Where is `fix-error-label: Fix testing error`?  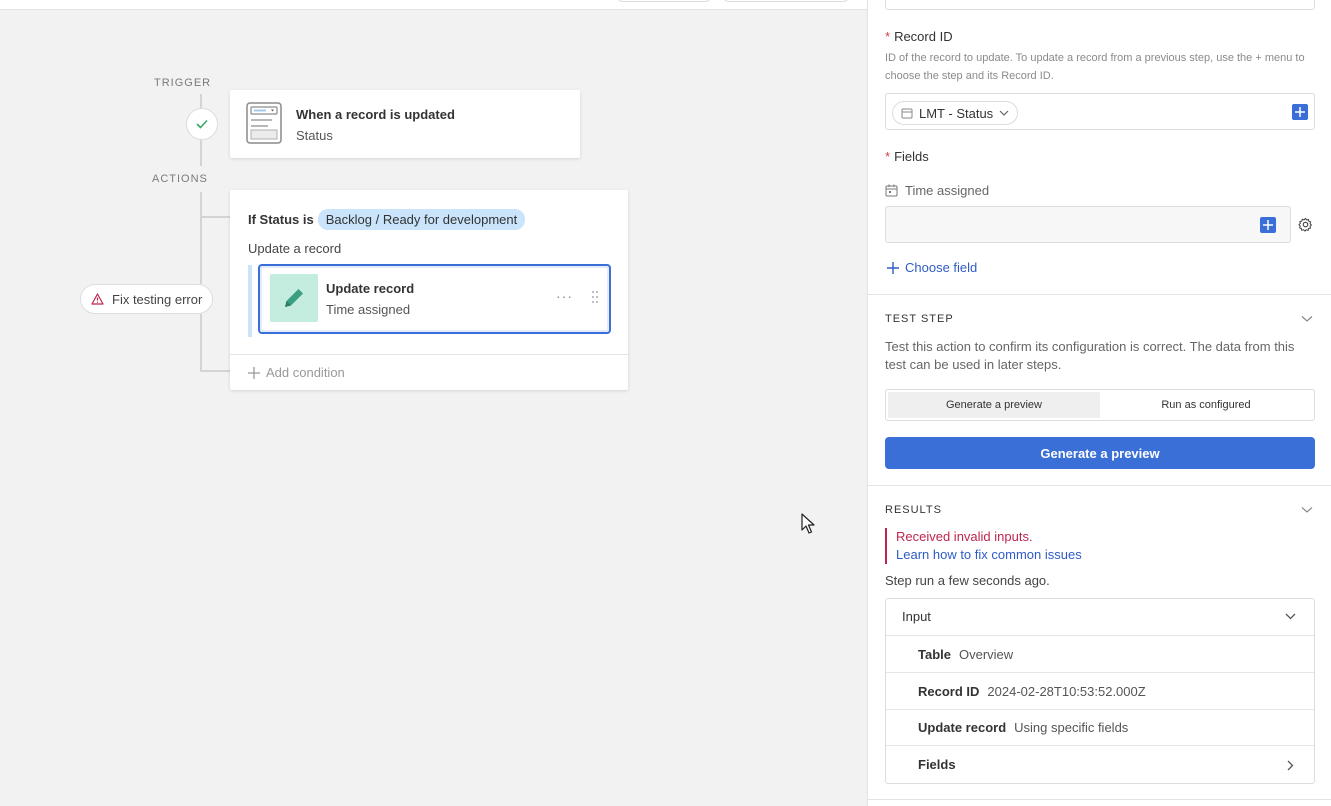 fix-error-label: Fix testing error is located at coordinates (157, 299).